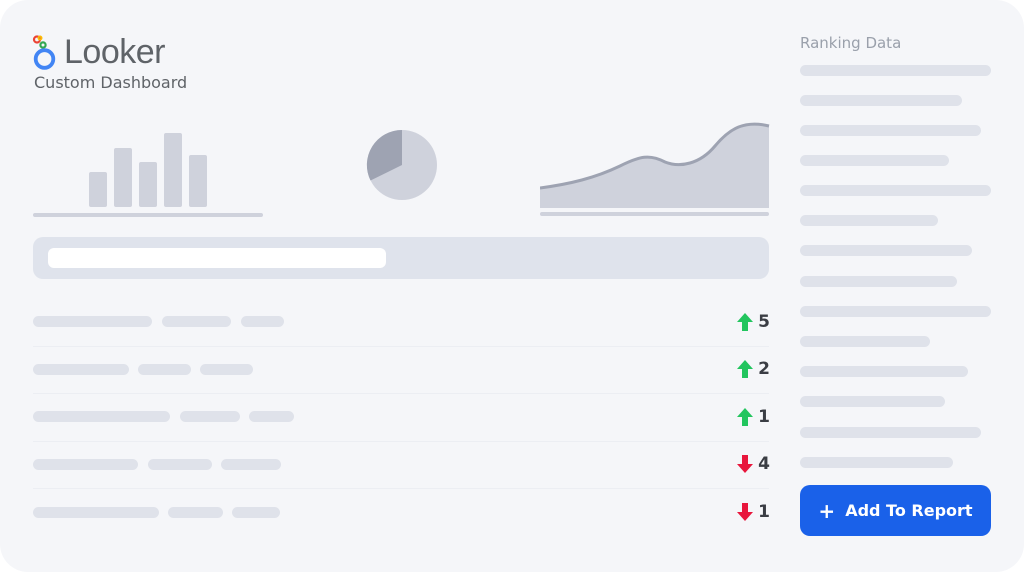  Describe the element at coordinates (114, 52) in the screenshot. I see `brand-name: Looker` at that location.